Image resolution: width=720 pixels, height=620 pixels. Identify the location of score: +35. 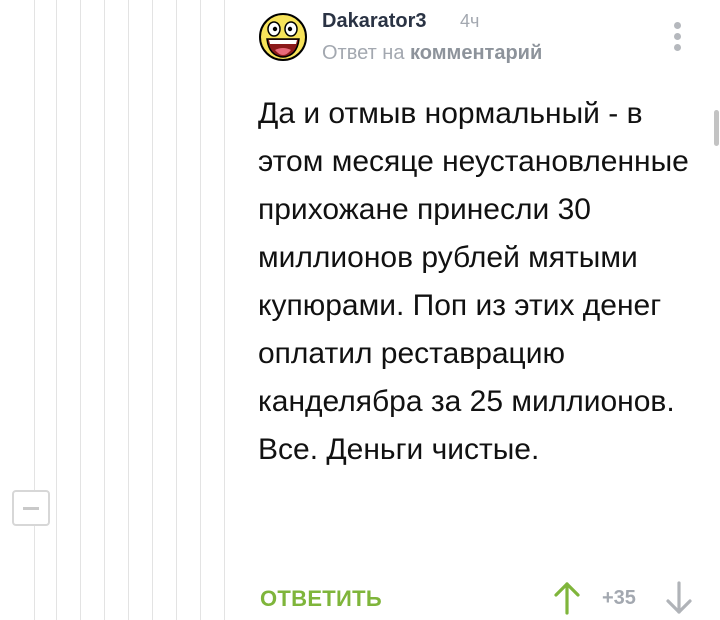
(619, 598).